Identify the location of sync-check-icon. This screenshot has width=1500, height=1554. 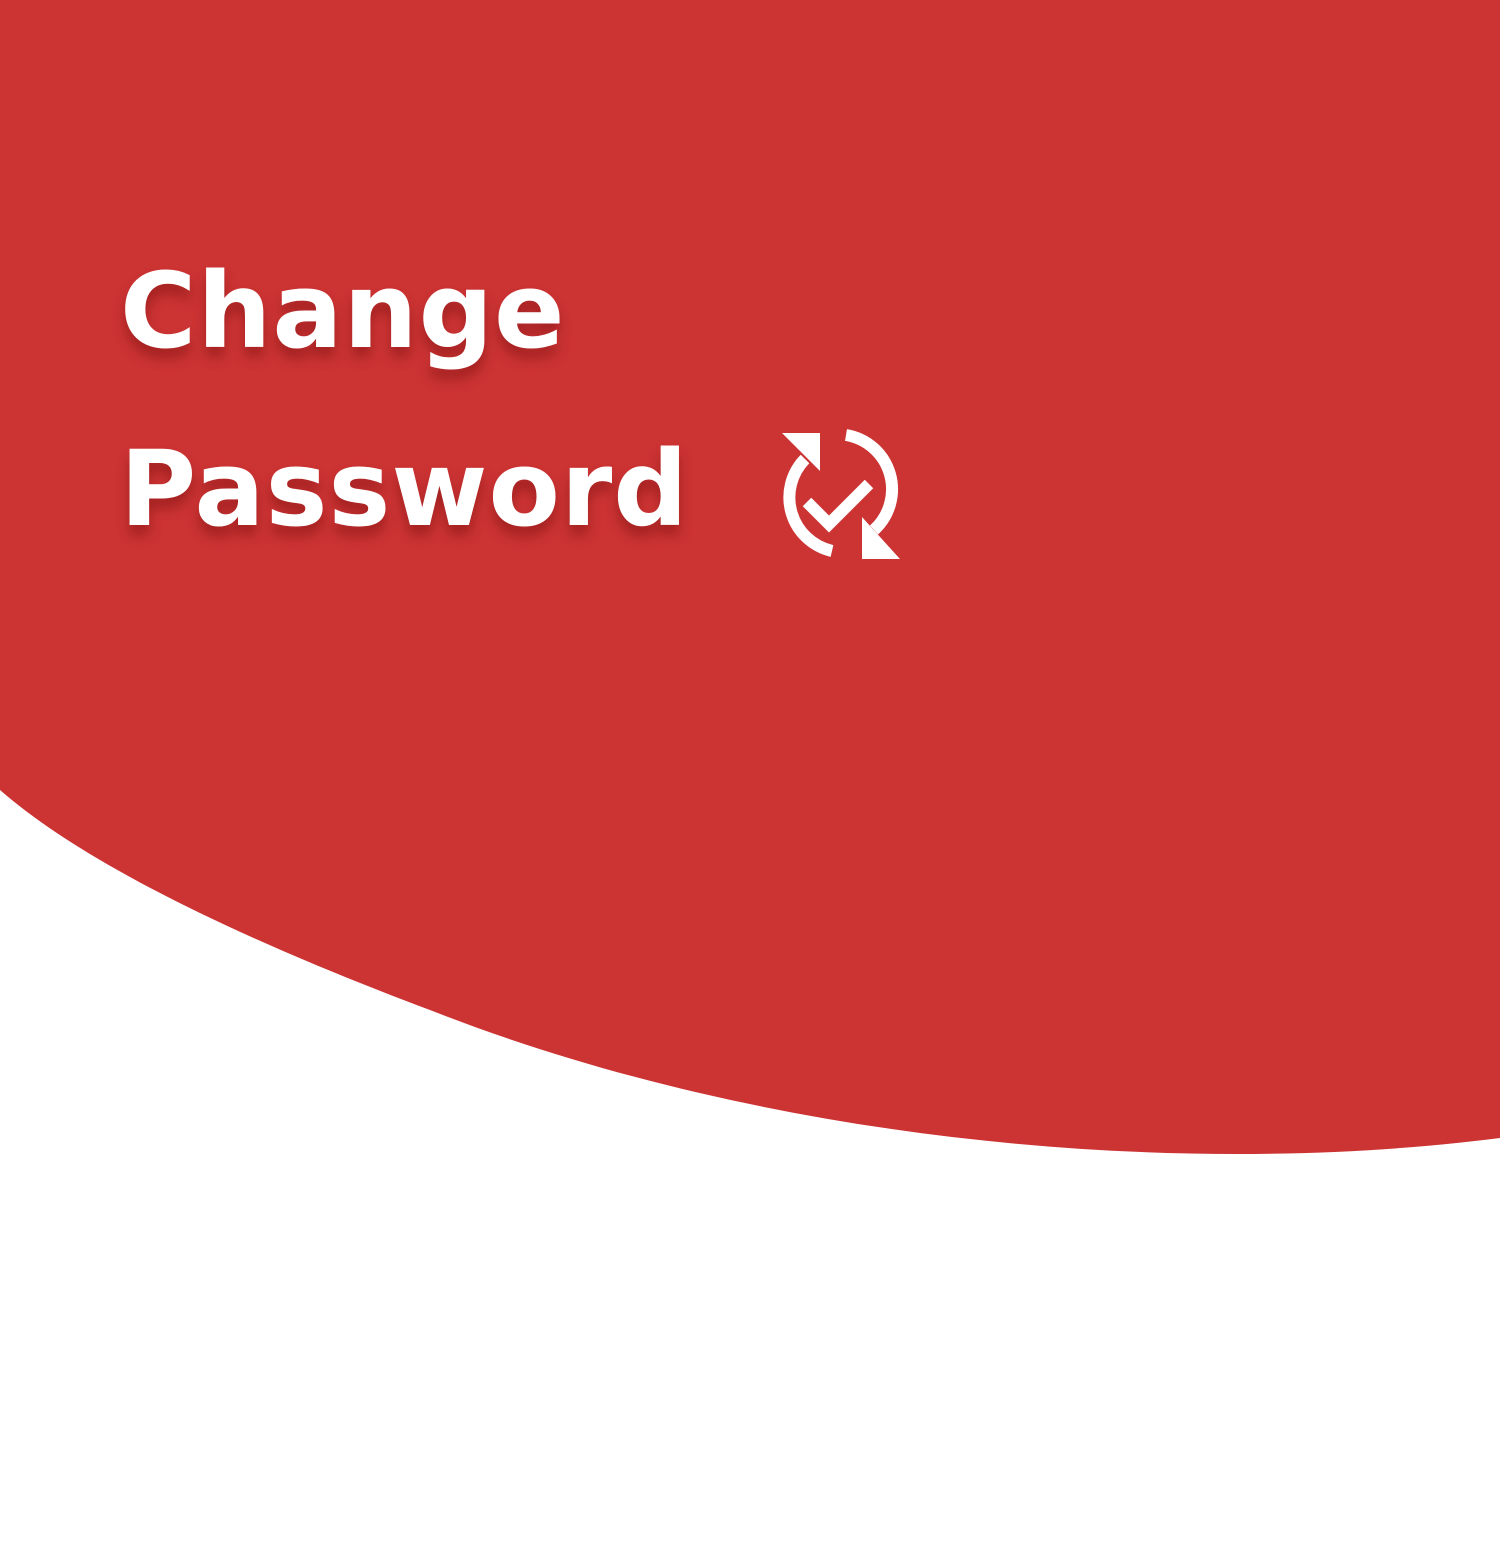
(841, 495).